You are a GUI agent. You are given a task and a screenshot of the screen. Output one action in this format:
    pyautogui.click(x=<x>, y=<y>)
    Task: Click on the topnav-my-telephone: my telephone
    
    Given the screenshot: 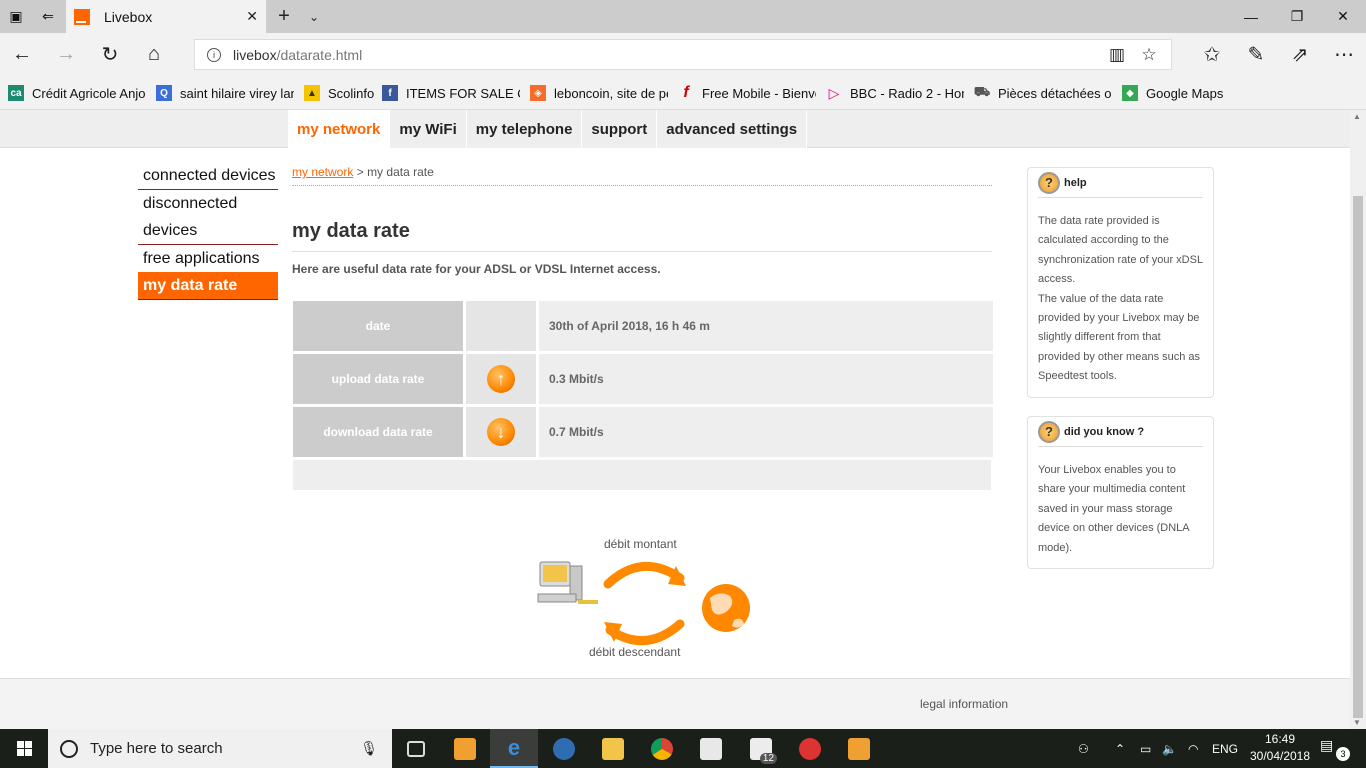 What is the action you would take?
    pyautogui.click(x=524, y=129)
    